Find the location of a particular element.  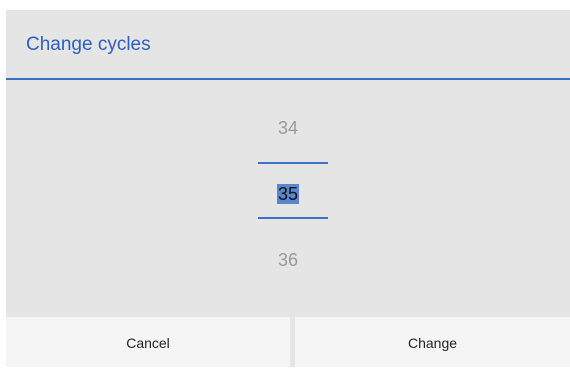

picker-previous-value: 34 is located at coordinates (288, 128).